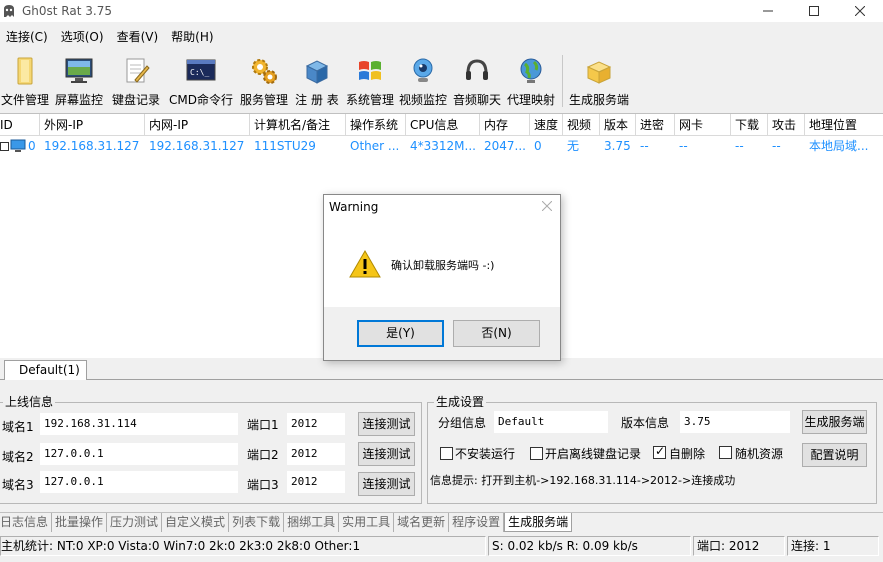 The width and height of the screenshot is (883, 562). I want to click on tab-default-group: Default(1), so click(45, 370).